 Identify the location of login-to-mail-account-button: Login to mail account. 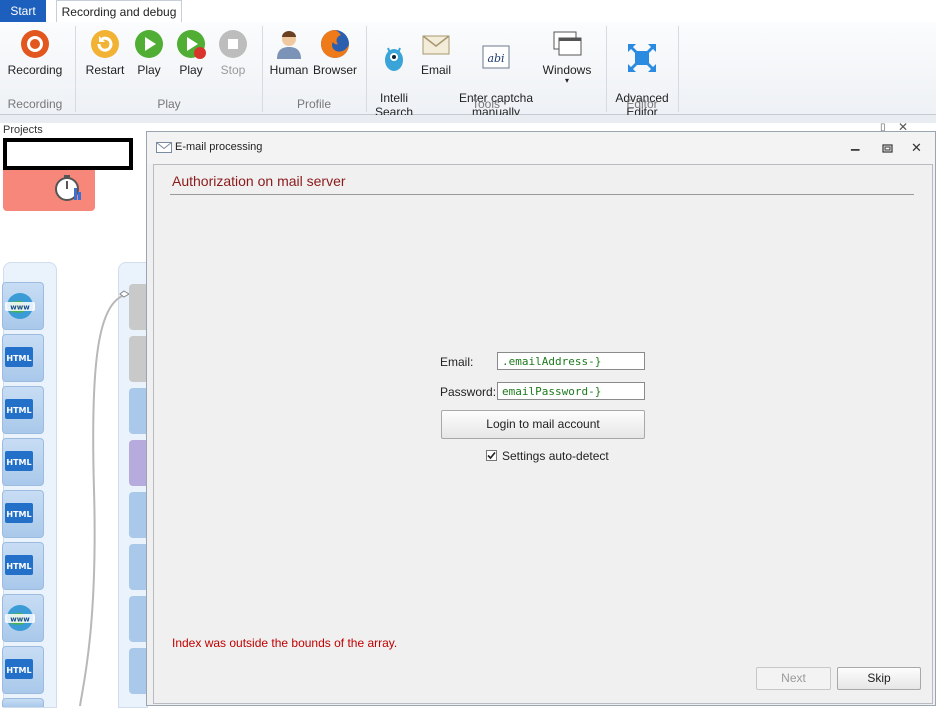
(543, 424).